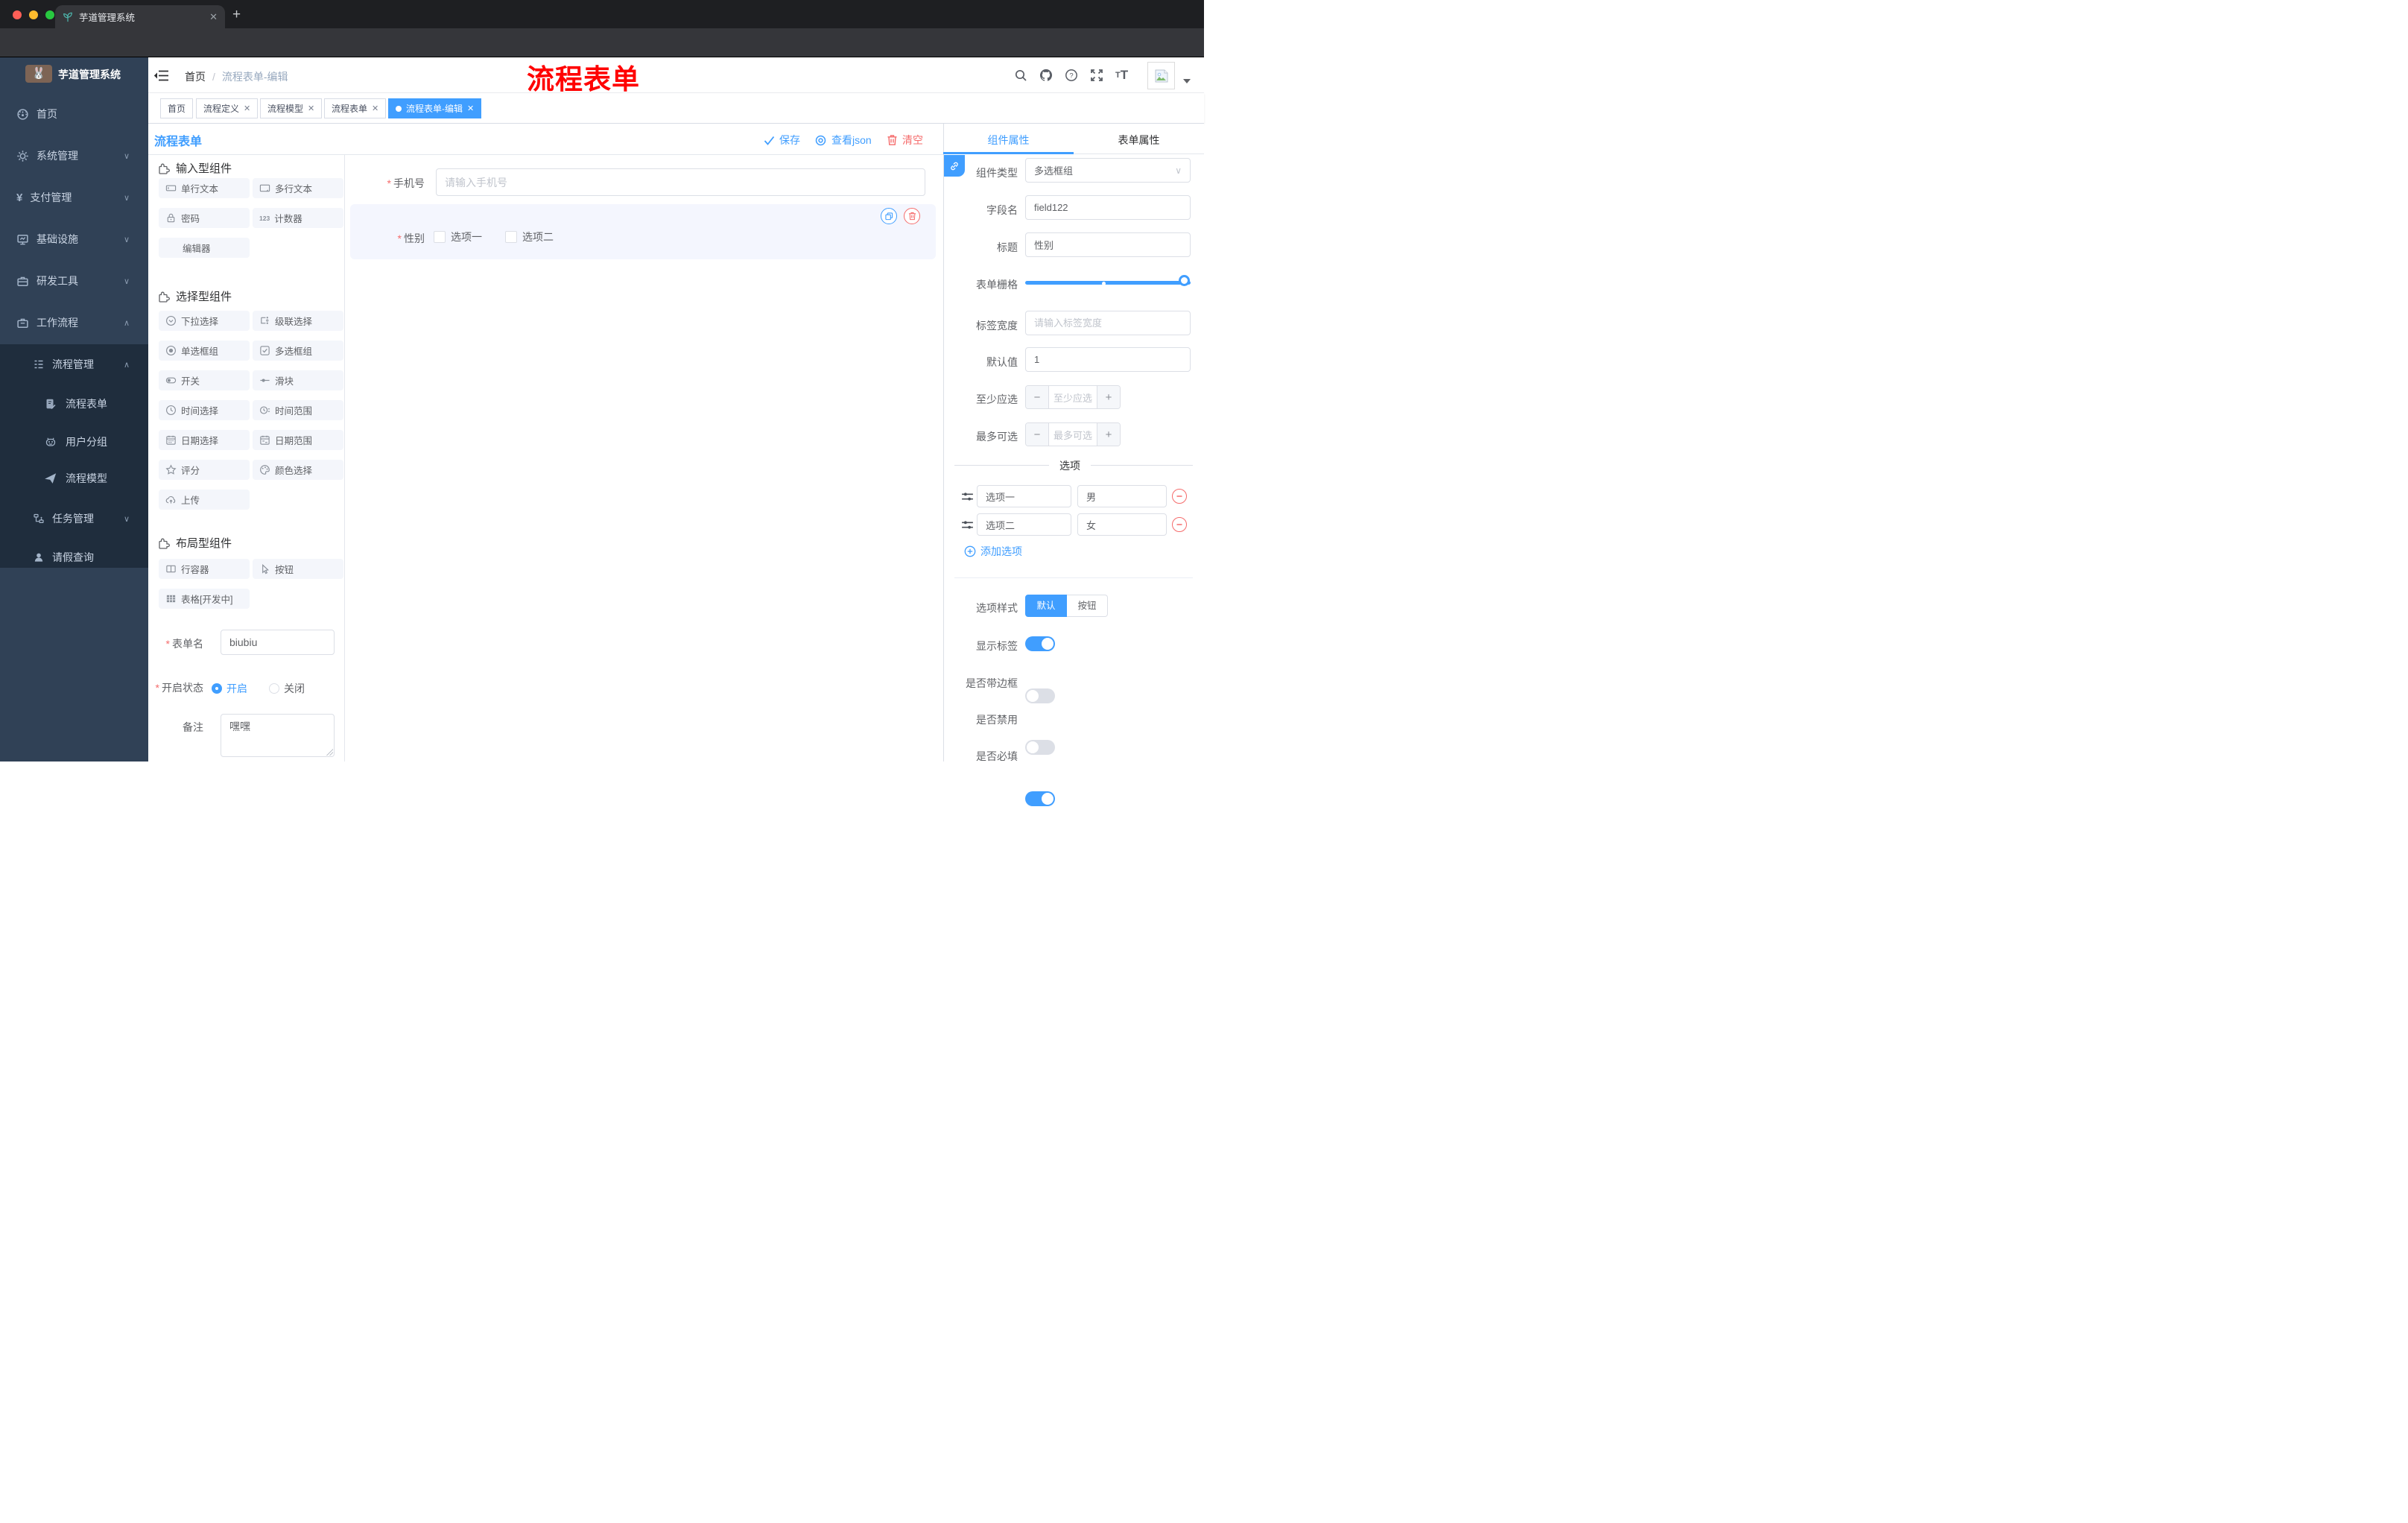  What do you see at coordinates (177, 108) in the screenshot?
I see `tag-home: 首页` at bounding box center [177, 108].